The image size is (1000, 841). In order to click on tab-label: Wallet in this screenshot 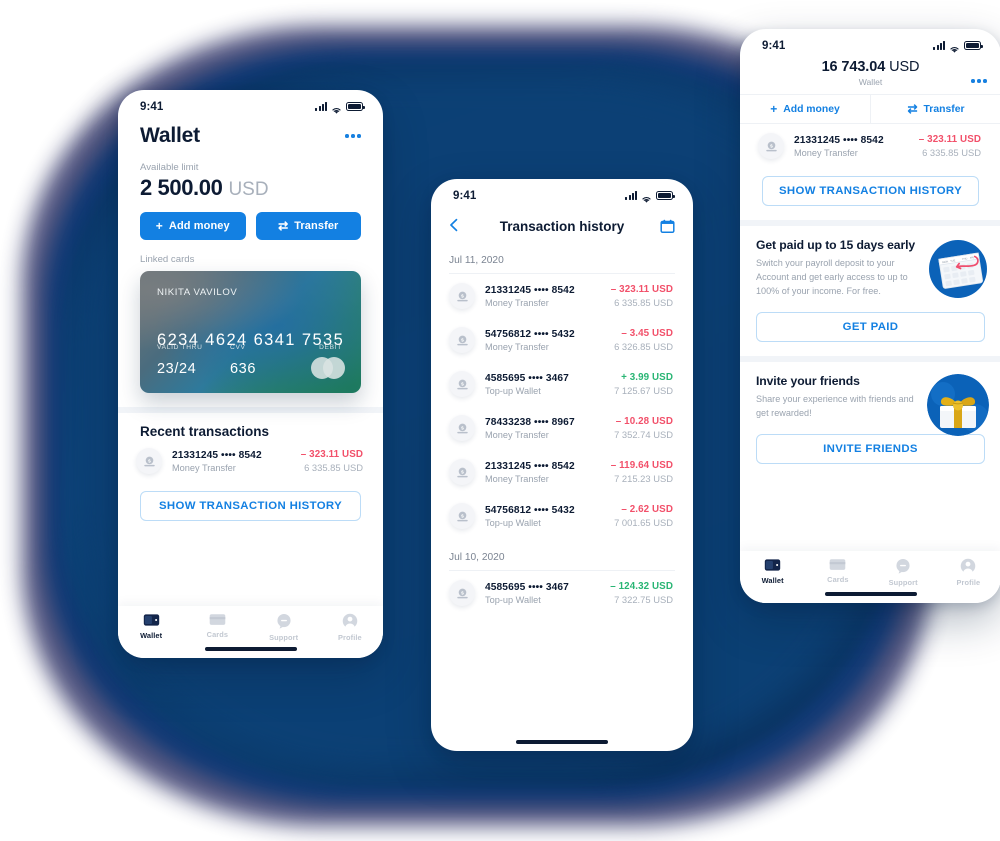, I will do `click(772, 580)`.